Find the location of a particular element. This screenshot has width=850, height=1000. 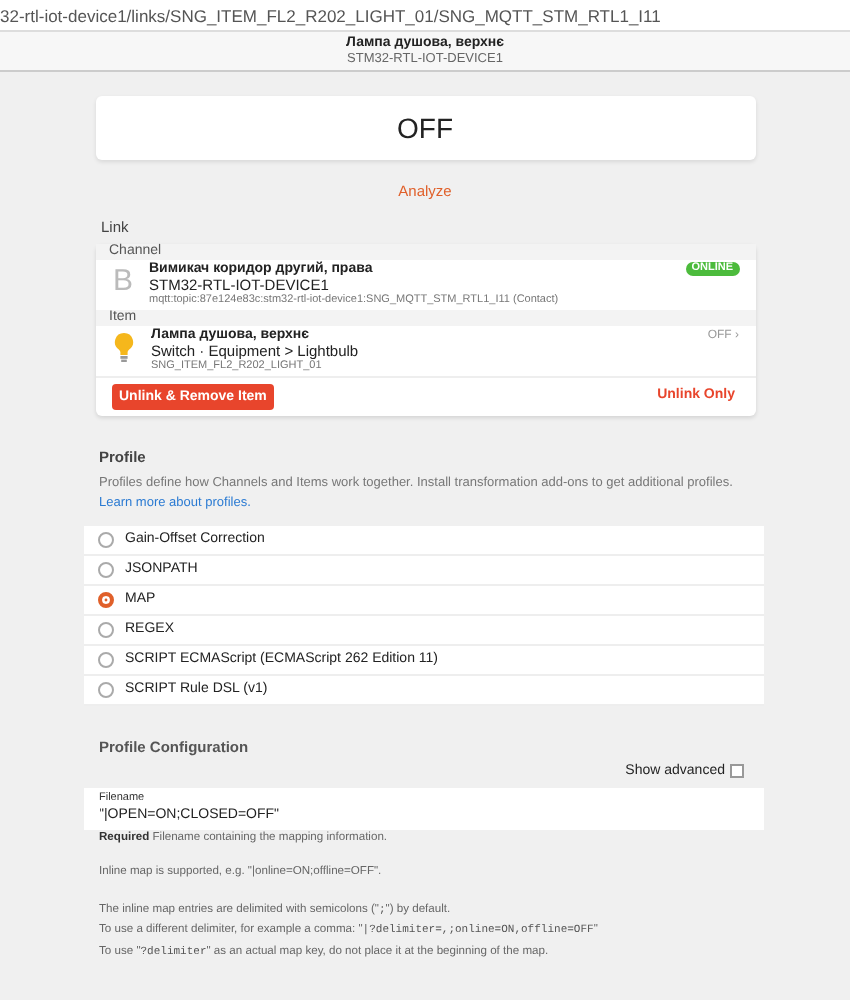

lightbulb-icon is located at coordinates (123, 347).